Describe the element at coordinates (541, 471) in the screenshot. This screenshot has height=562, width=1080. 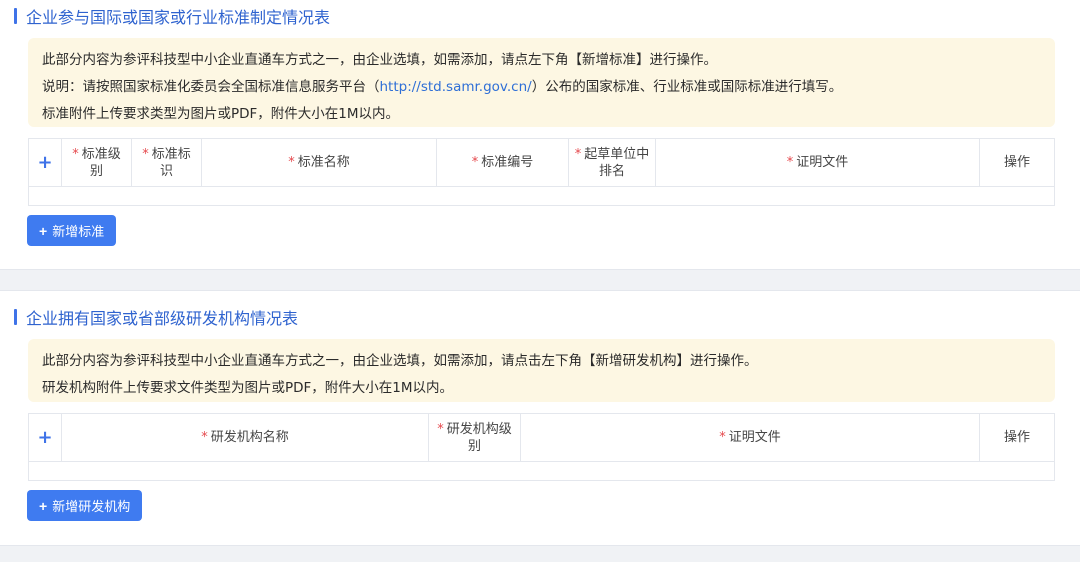
I see `rd-table-body` at that location.